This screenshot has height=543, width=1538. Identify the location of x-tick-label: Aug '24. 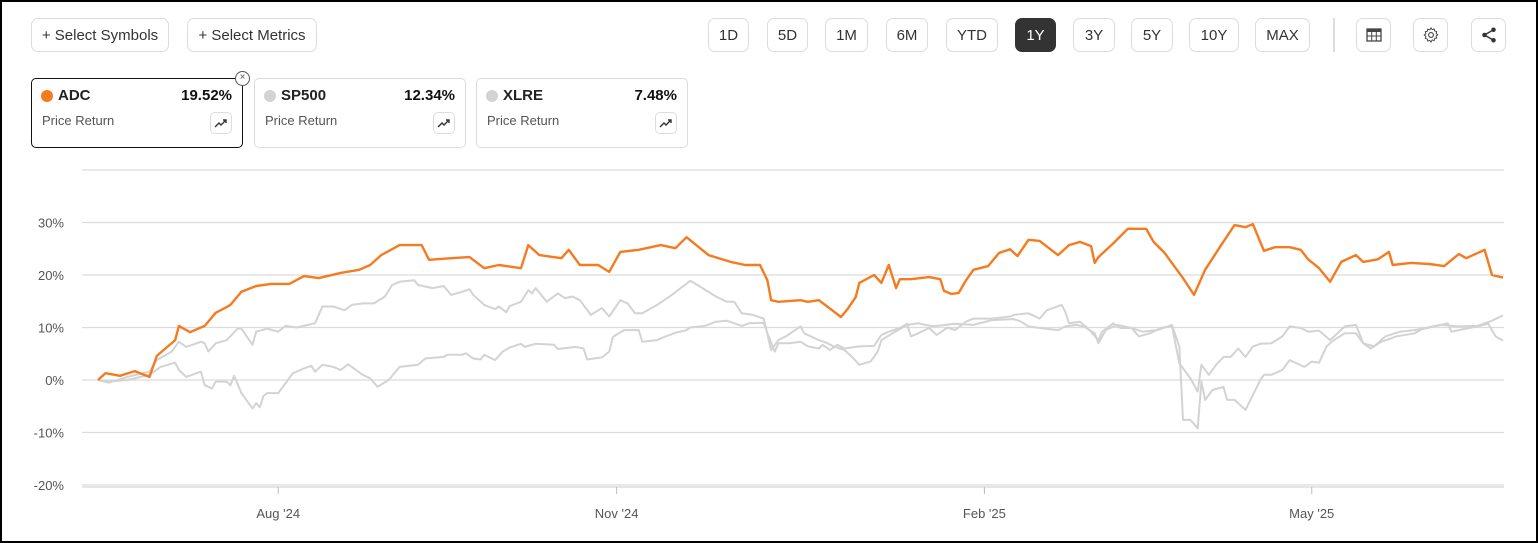
(278, 513).